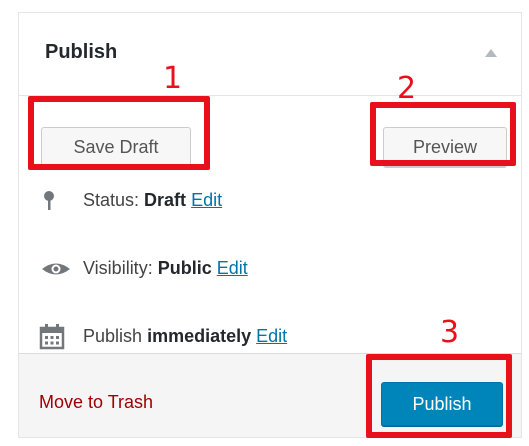 This screenshot has height=446, width=529. What do you see at coordinates (61, 201) in the screenshot?
I see `pin-icon` at bounding box center [61, 201].